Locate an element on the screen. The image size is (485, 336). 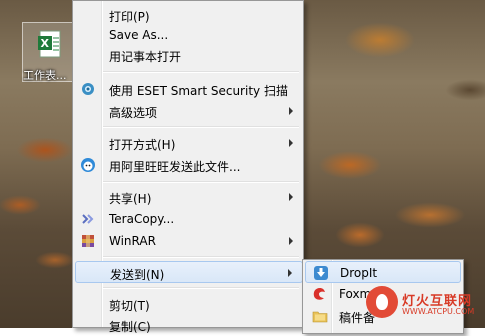
menu-item-label: 发送到(N) is located at coordinates (137, 275).